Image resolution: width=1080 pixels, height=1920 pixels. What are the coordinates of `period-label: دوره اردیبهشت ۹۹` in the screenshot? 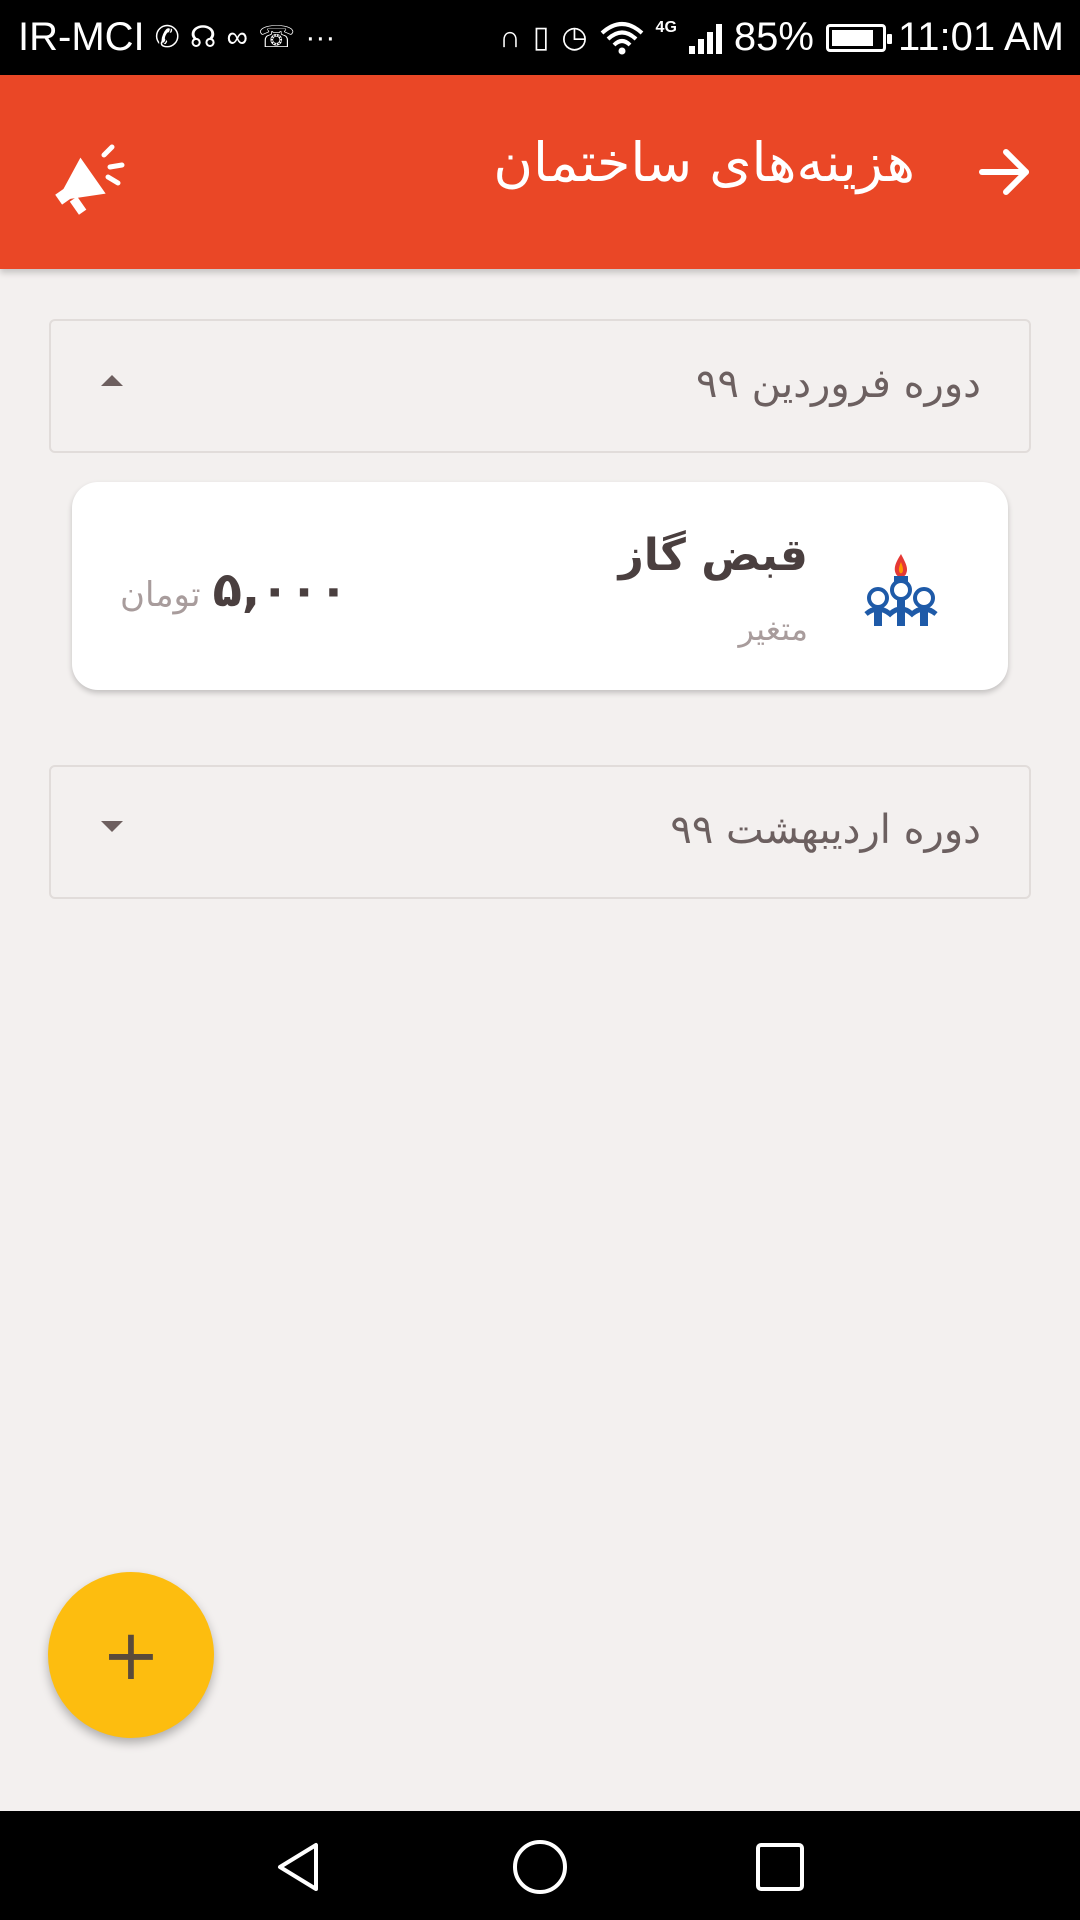 It's located at (825, 830).